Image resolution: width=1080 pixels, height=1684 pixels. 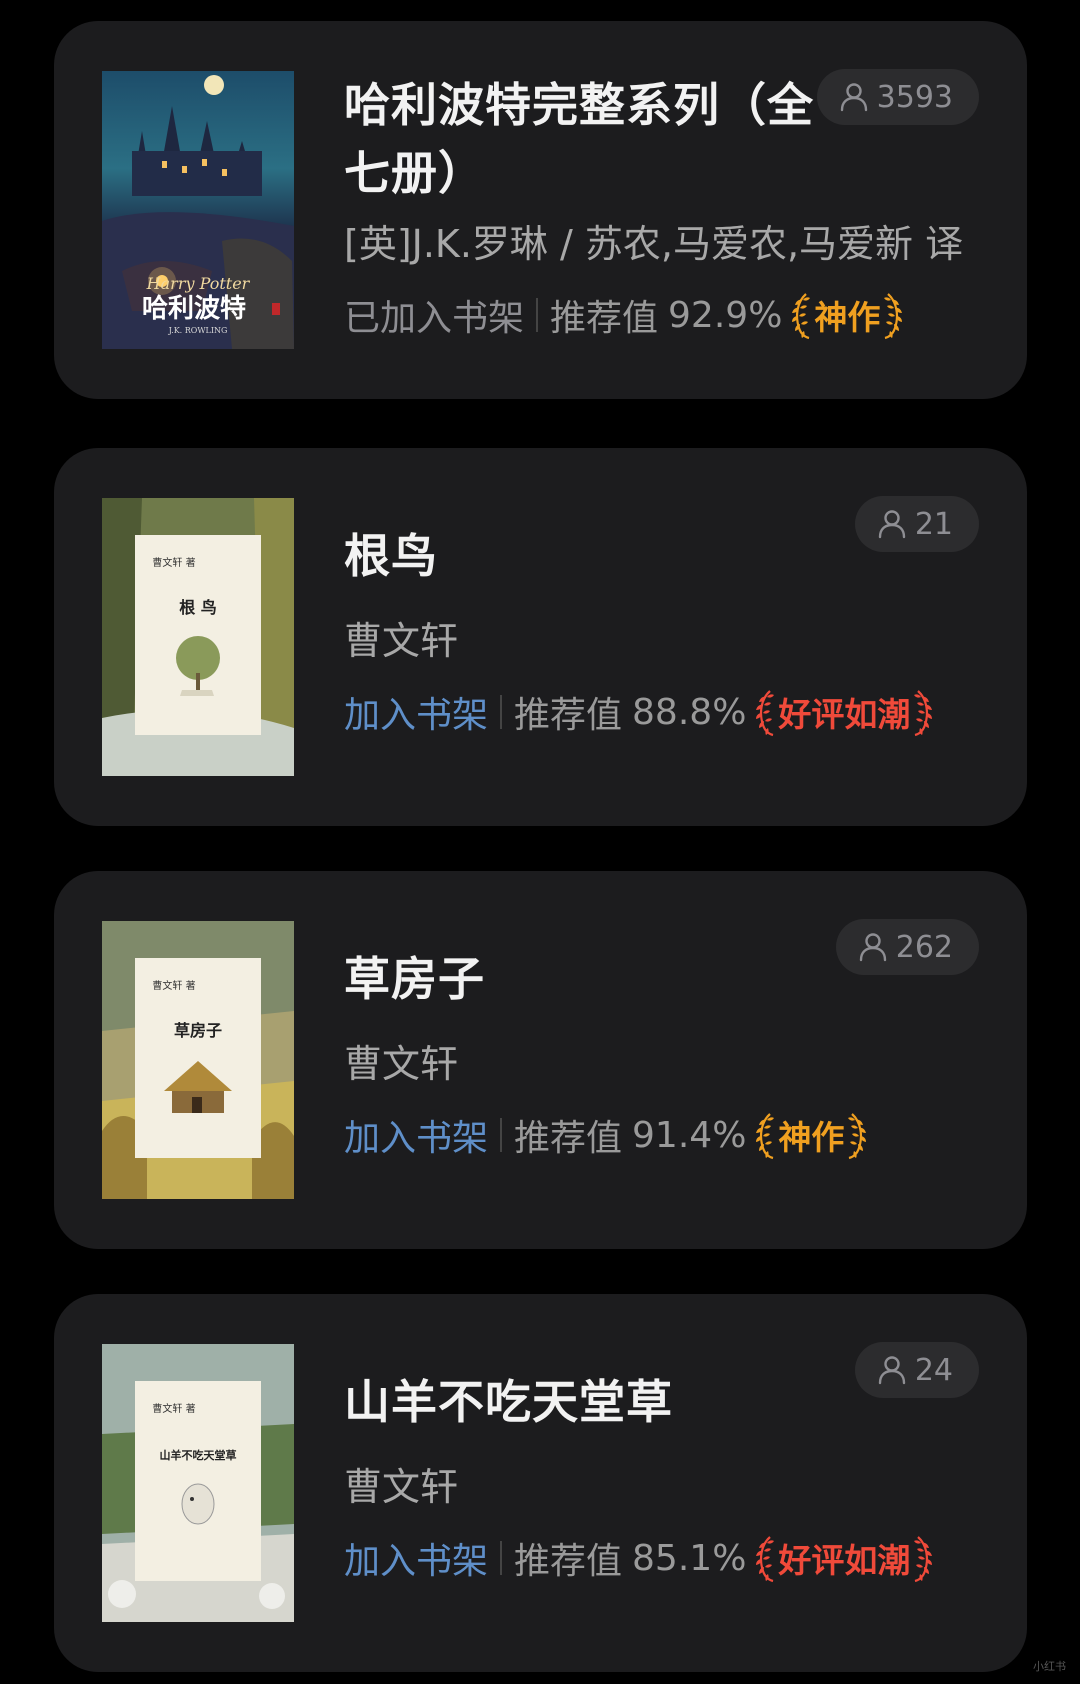 What do you see at coordinates (689, 1135) in the screenshot?
I see `recommend-value: 91.4%` at bounding box center [689, 1135].